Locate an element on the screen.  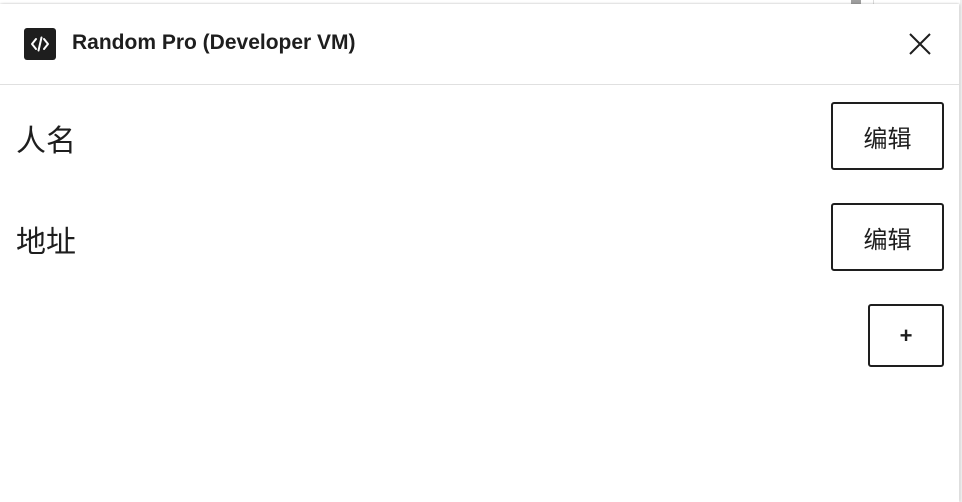
edit-address-button: 编辑 is located at coordinates (887, 237).